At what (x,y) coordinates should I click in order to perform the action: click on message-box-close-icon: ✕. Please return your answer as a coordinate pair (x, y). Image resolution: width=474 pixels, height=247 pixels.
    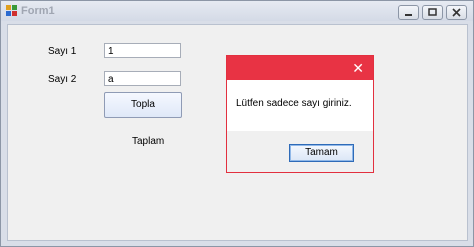
    Looking at the image, I should click on (358, 68).